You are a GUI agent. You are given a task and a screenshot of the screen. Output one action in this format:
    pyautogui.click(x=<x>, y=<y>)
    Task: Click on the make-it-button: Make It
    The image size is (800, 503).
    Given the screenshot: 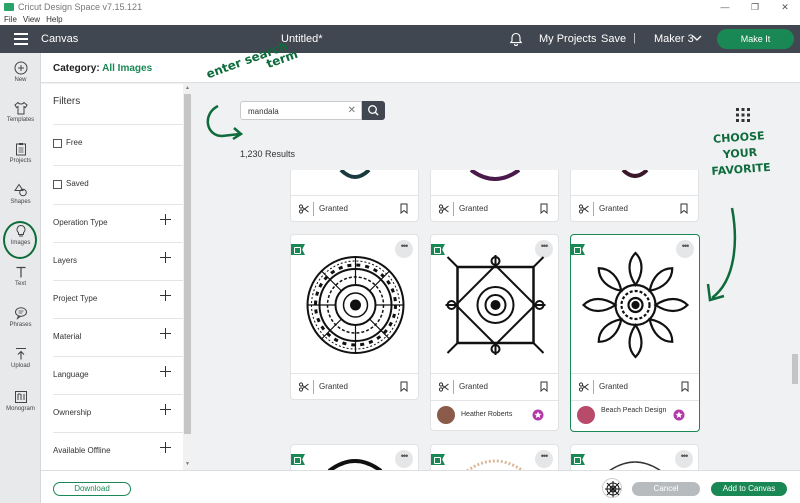 What is the action you would take?
    pyautogui.click(x=755, y=39)
    